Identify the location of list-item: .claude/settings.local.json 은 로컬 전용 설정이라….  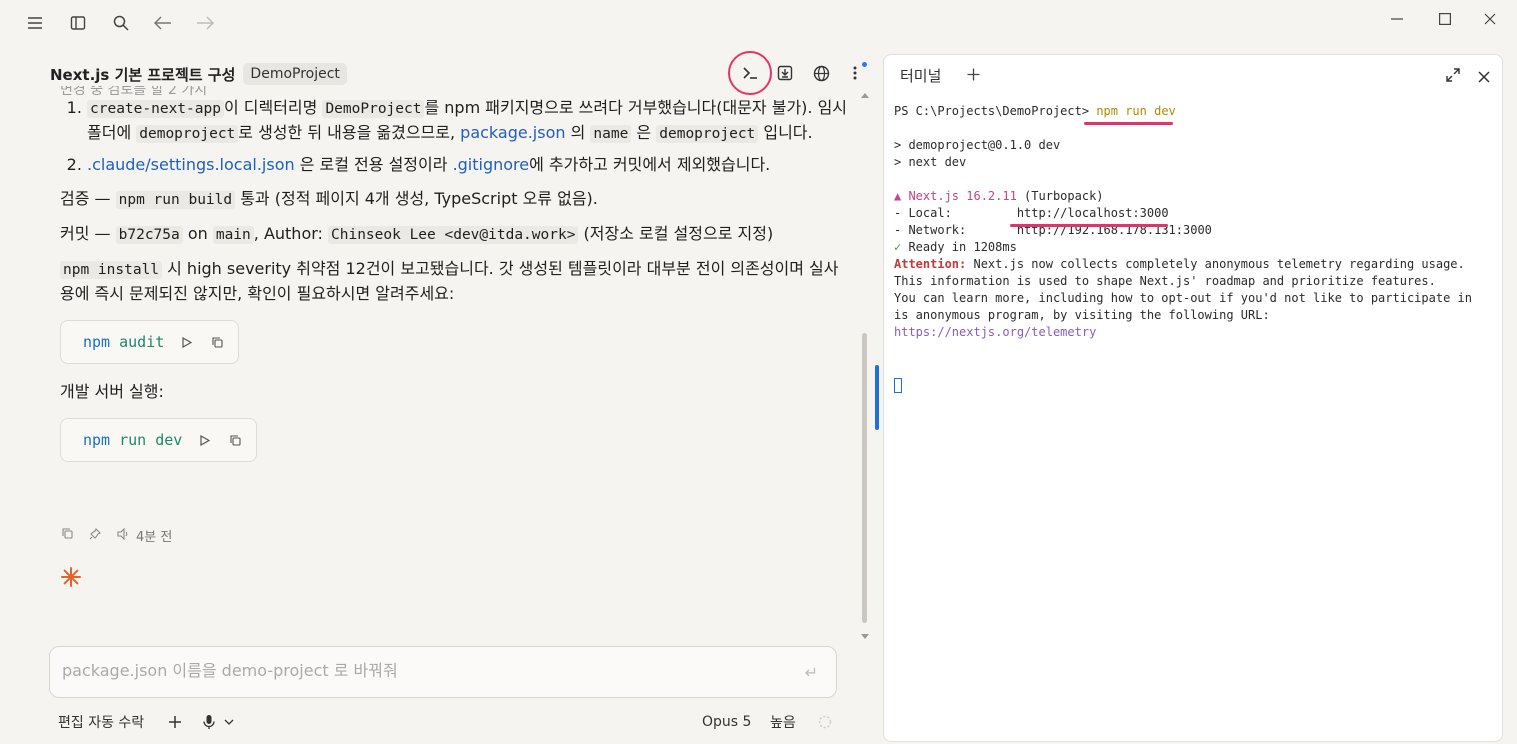
(468, 165).